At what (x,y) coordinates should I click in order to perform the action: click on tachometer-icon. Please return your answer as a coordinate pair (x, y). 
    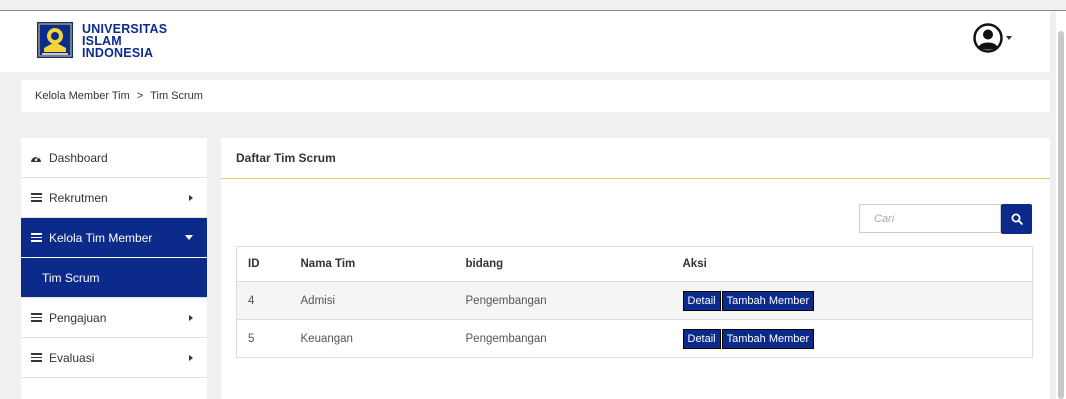
    Looking at the image, I should click on (36, 158).